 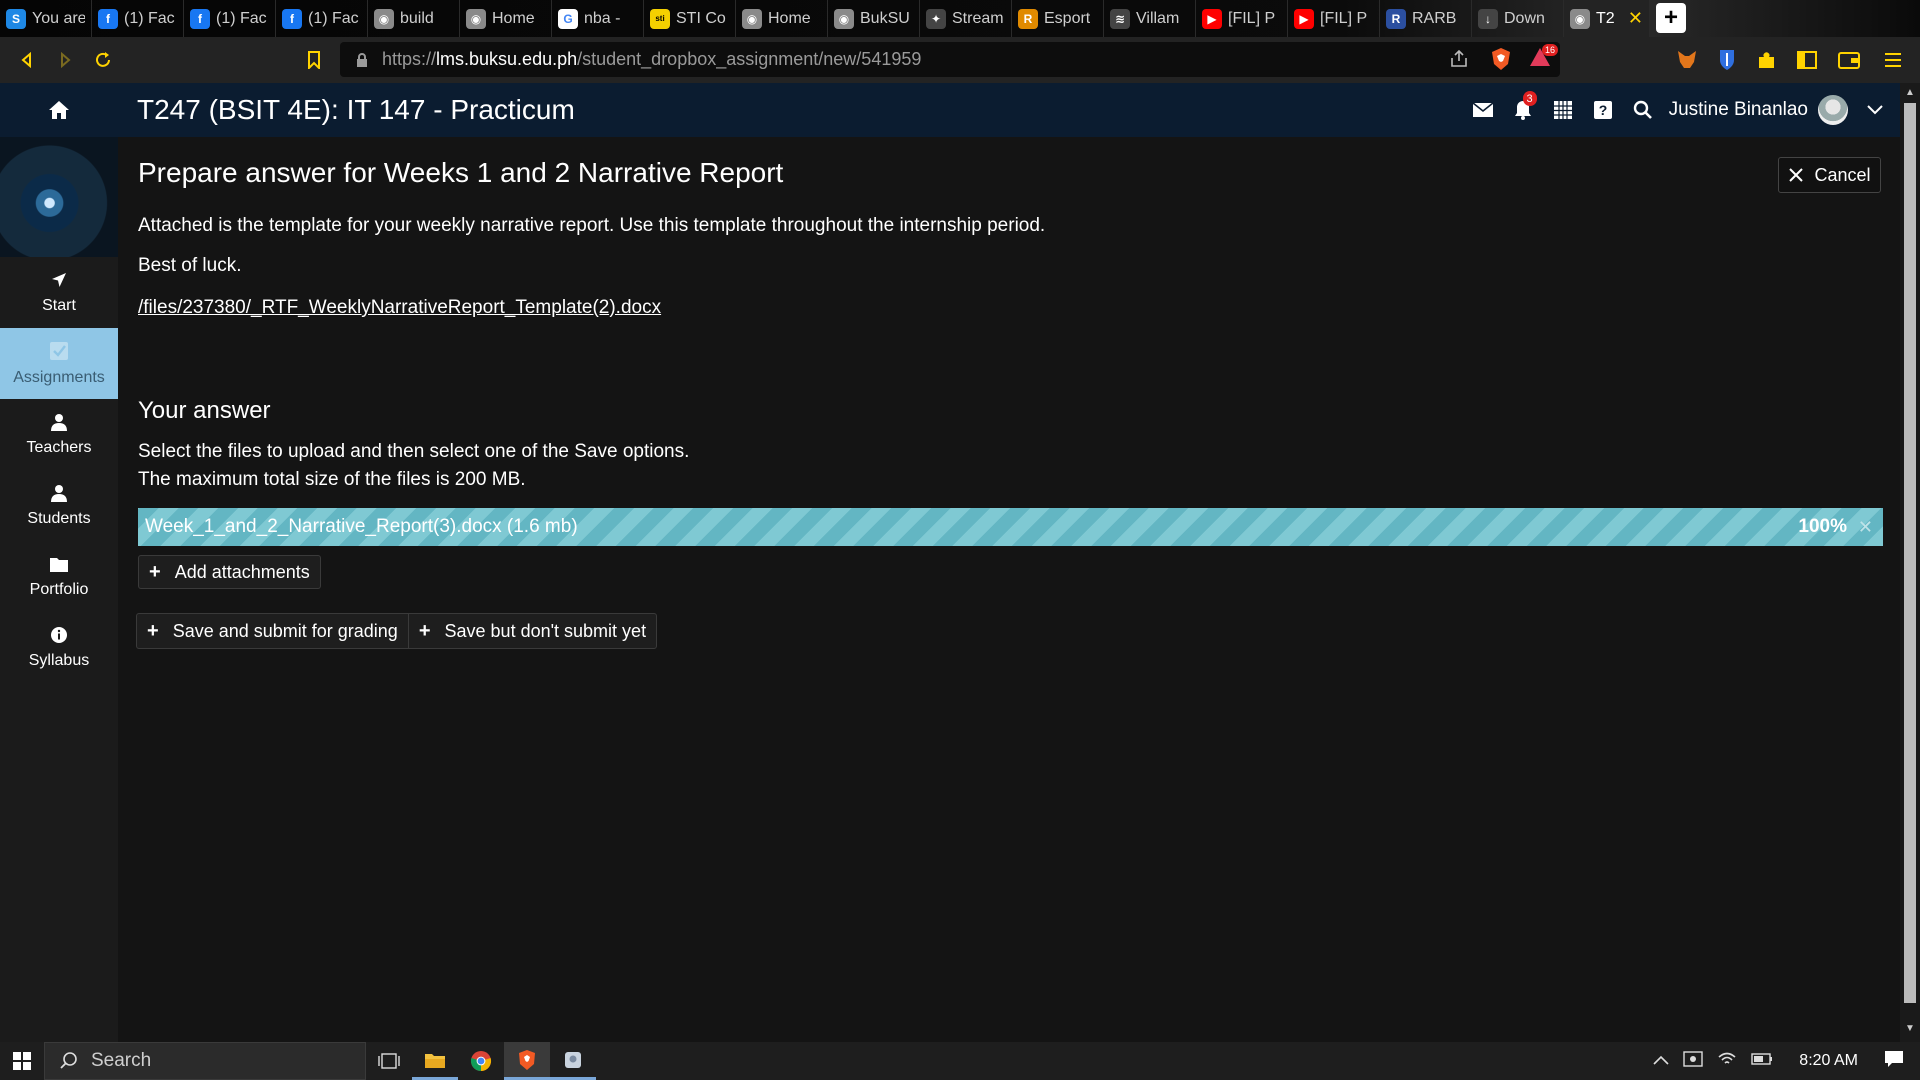 I want to click on wifi-icon, so click(x=1727, y=1061).